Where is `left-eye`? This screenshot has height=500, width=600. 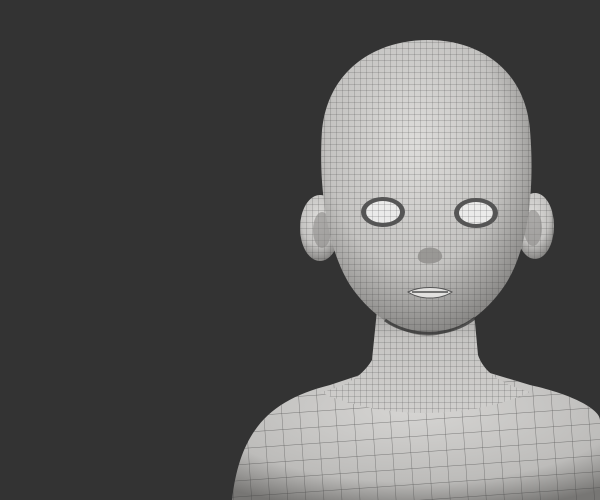
left-eye is located at coordinates (383, 212).